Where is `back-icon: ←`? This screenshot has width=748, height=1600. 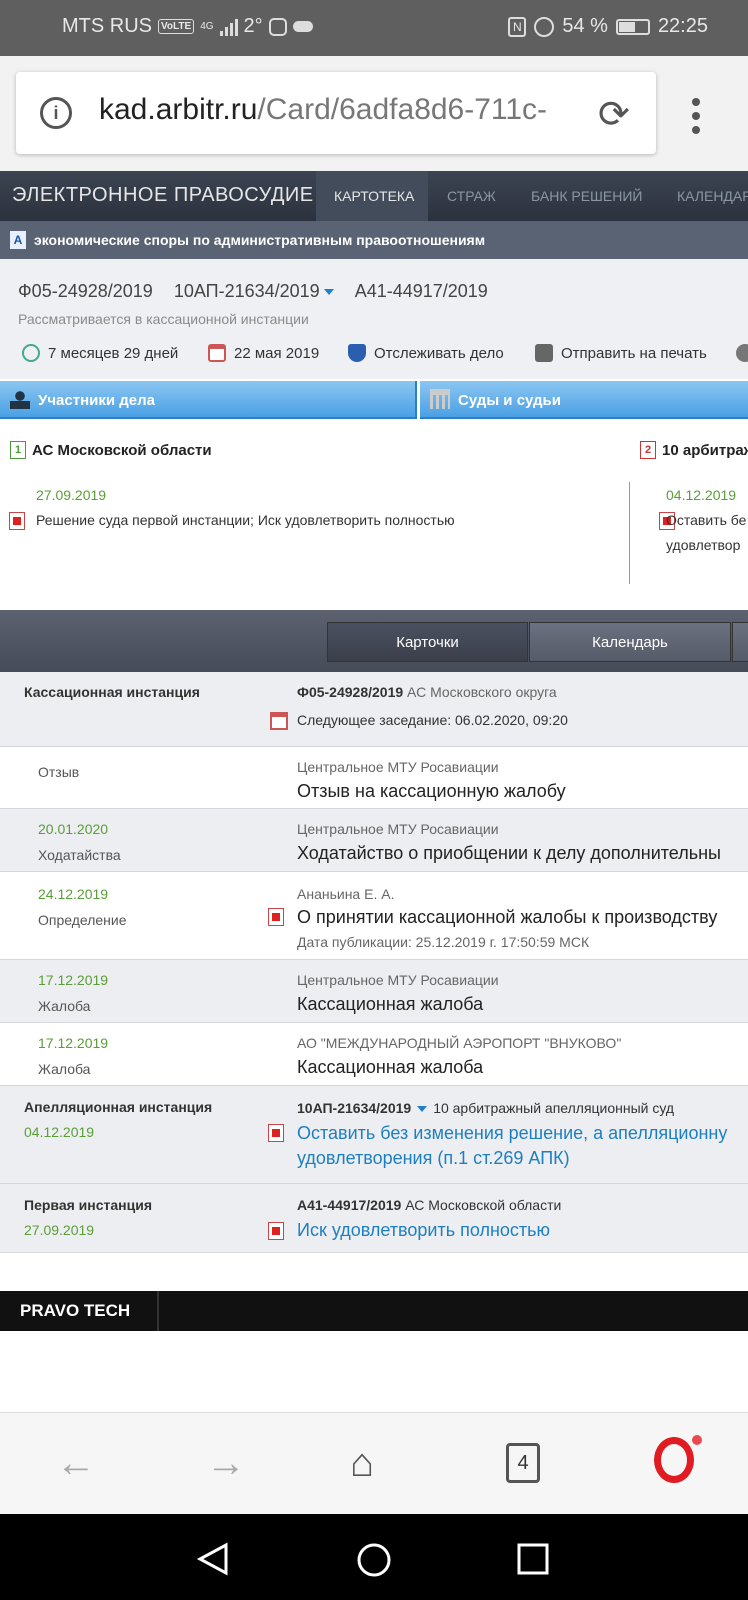 back-icon: ← is located at coordinates (76, 1463).